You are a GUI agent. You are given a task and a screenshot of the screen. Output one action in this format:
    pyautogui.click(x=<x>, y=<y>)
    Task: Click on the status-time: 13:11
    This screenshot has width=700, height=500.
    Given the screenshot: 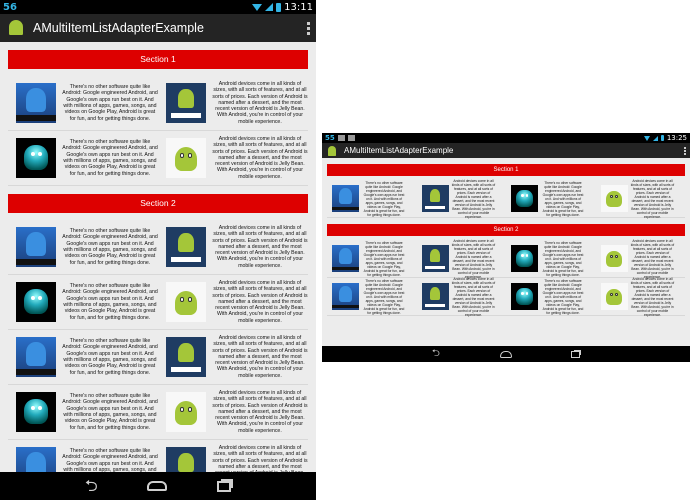 What is the action you would take?
    pyautogui.click(x=298, y=7)
    